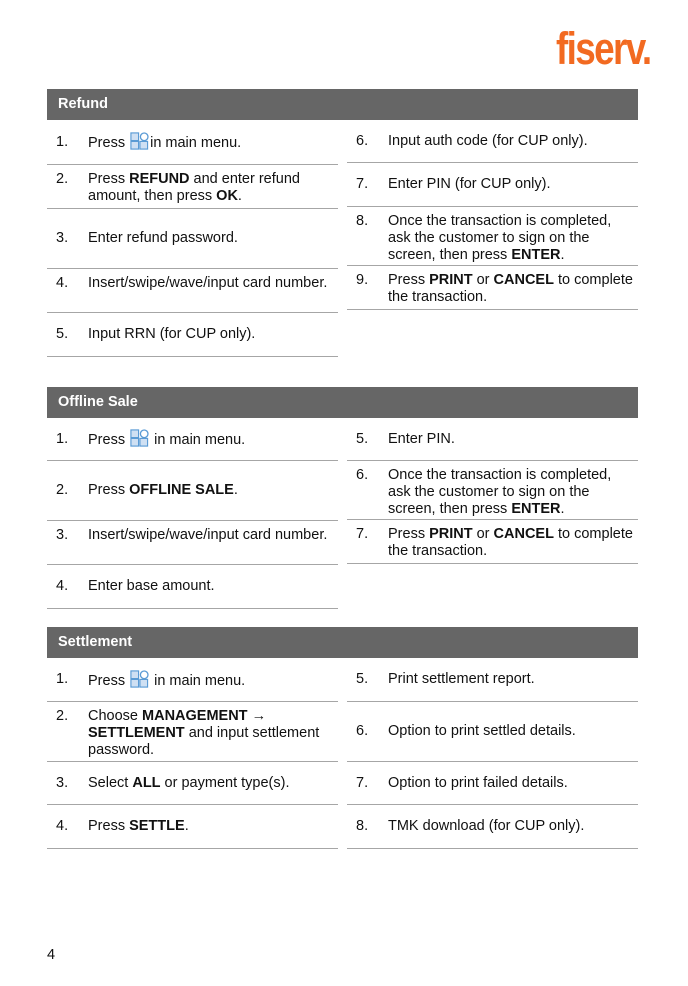  Describe the element at coordinates (604, 48) in the screenshot. I see `fiserv-logo: fiserv.` at that location.